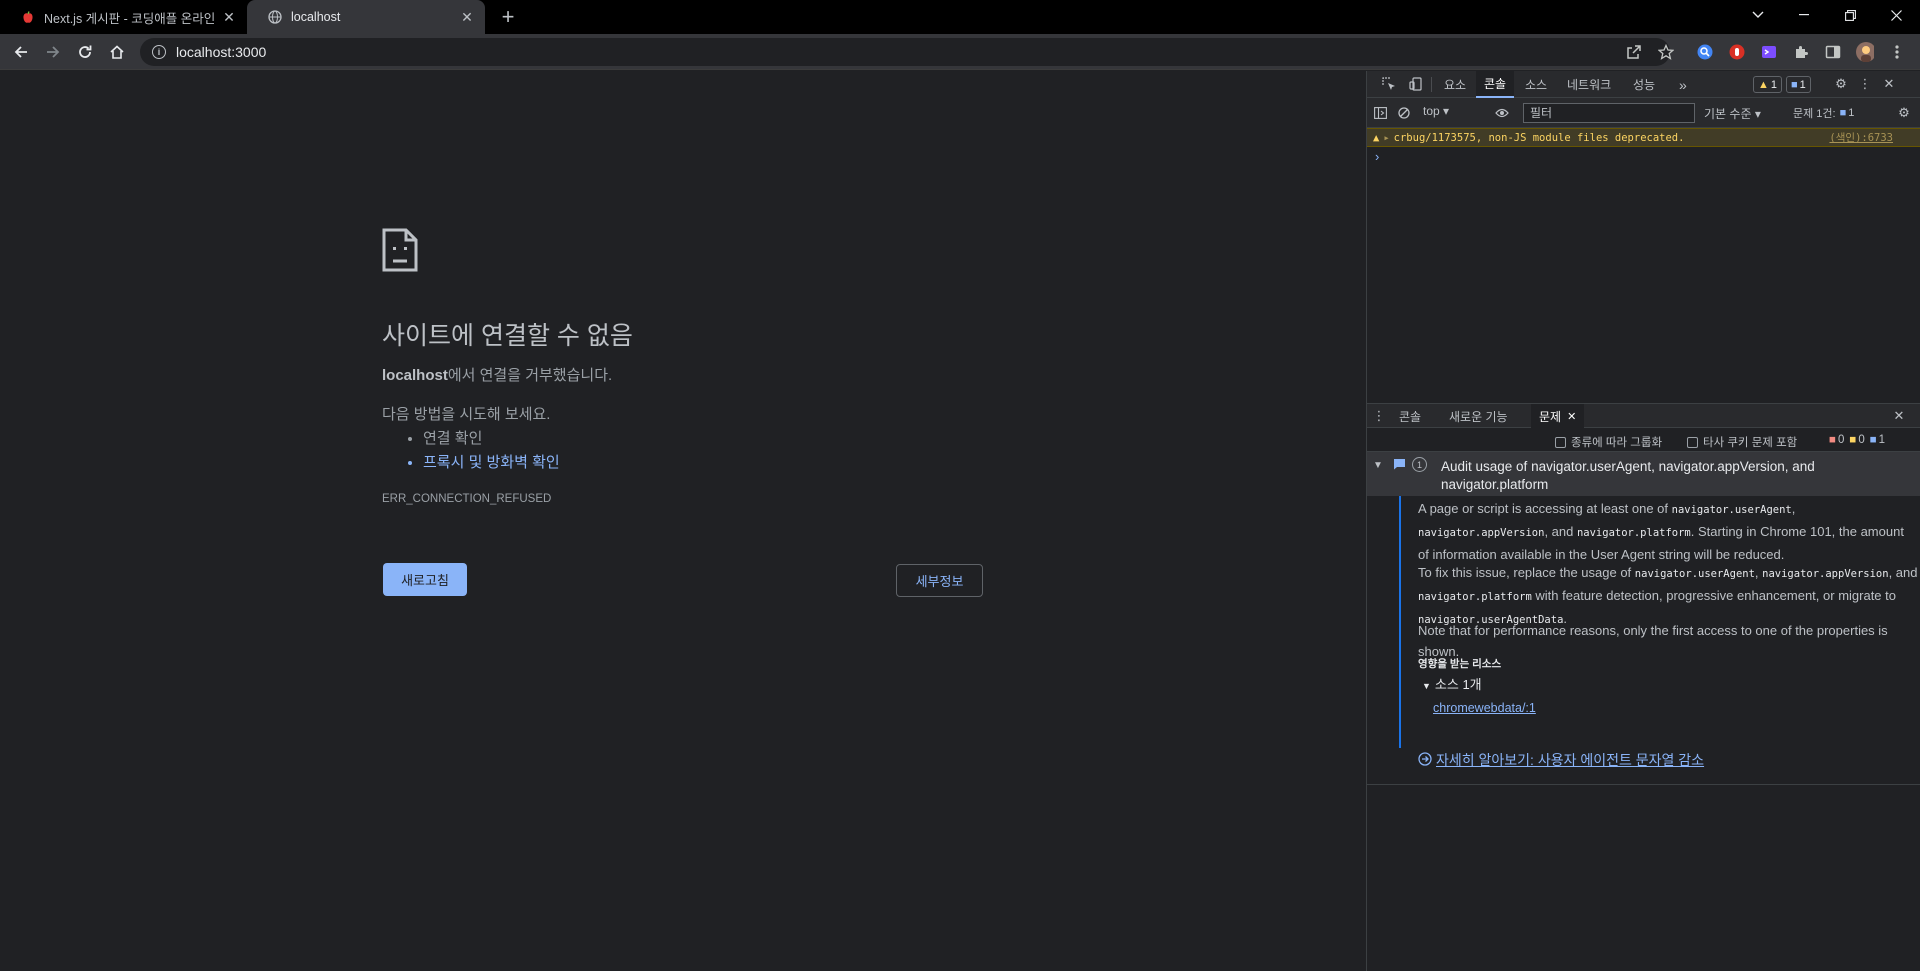 This screenshot has width=1920, height=971. I want to click on extension-devtools-icon, so click(1769, 52).